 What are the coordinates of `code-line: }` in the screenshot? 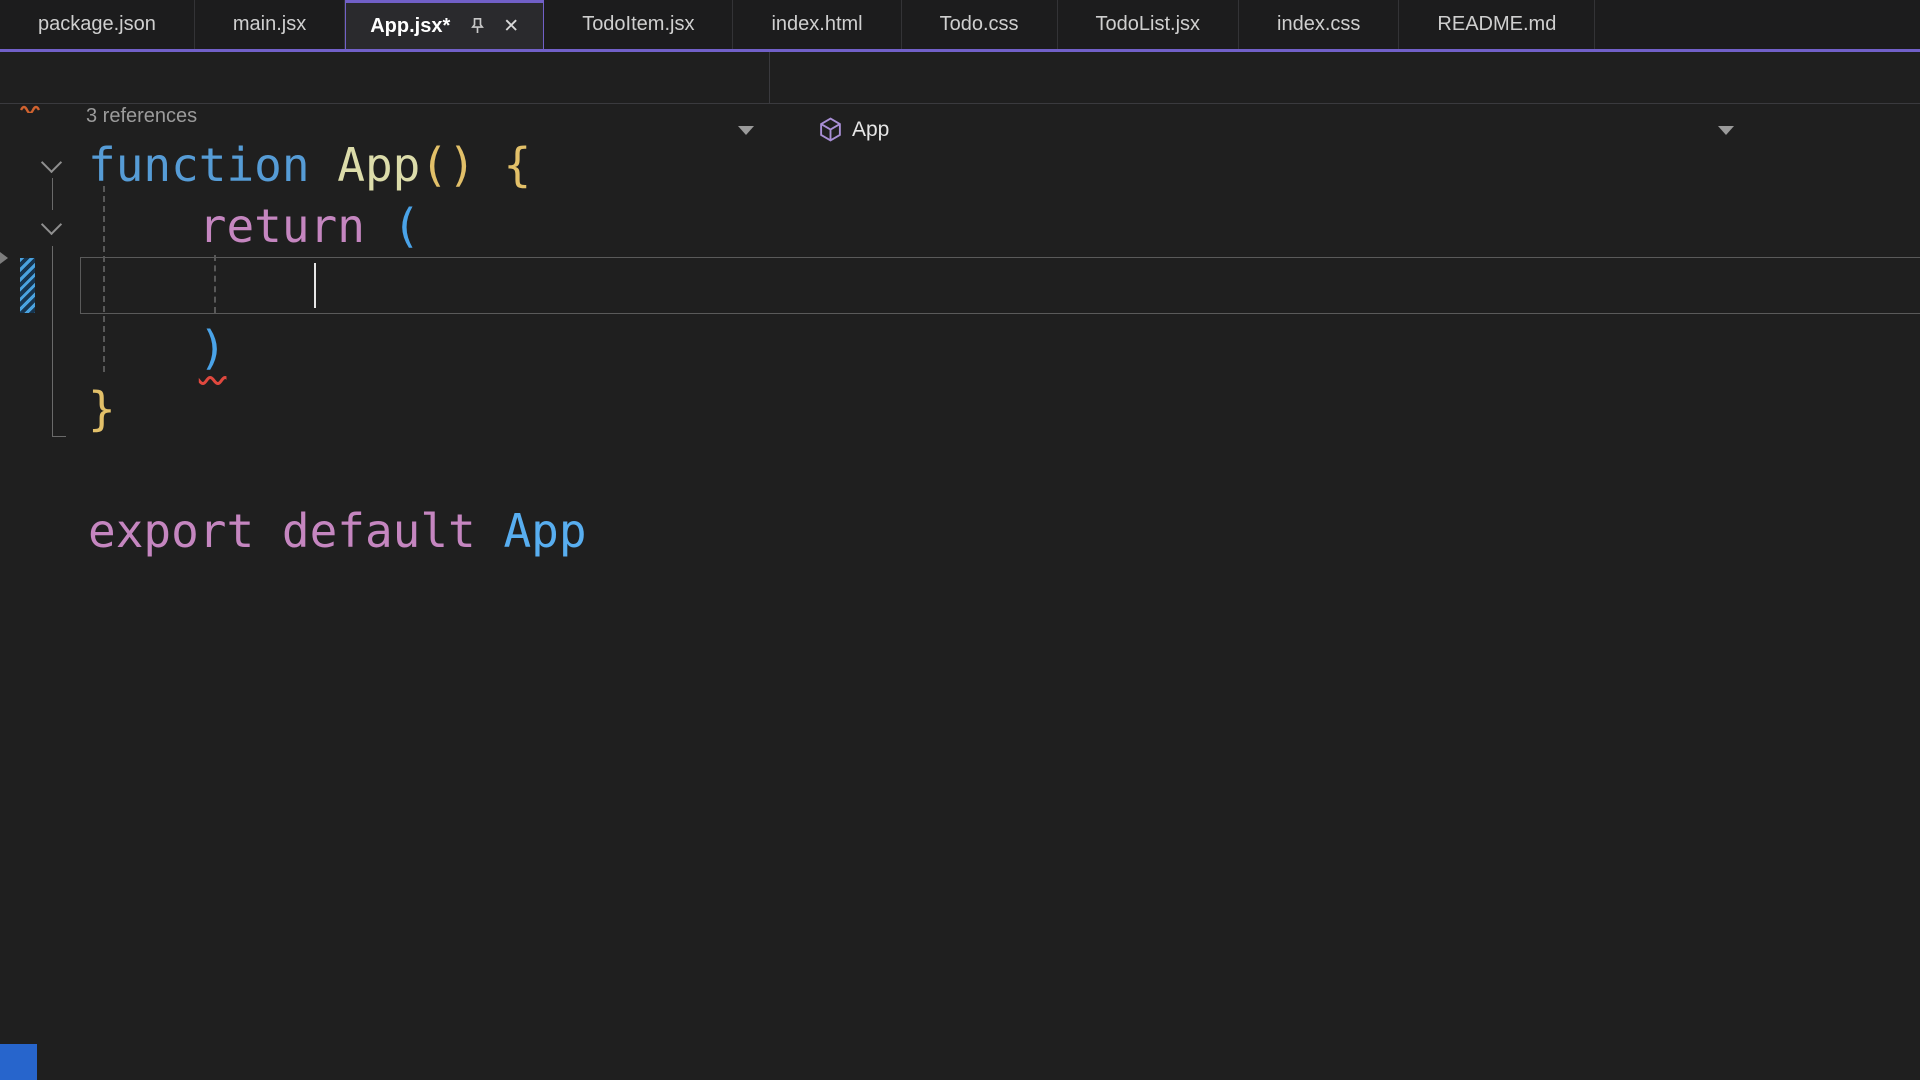 It's located at (102, 409).